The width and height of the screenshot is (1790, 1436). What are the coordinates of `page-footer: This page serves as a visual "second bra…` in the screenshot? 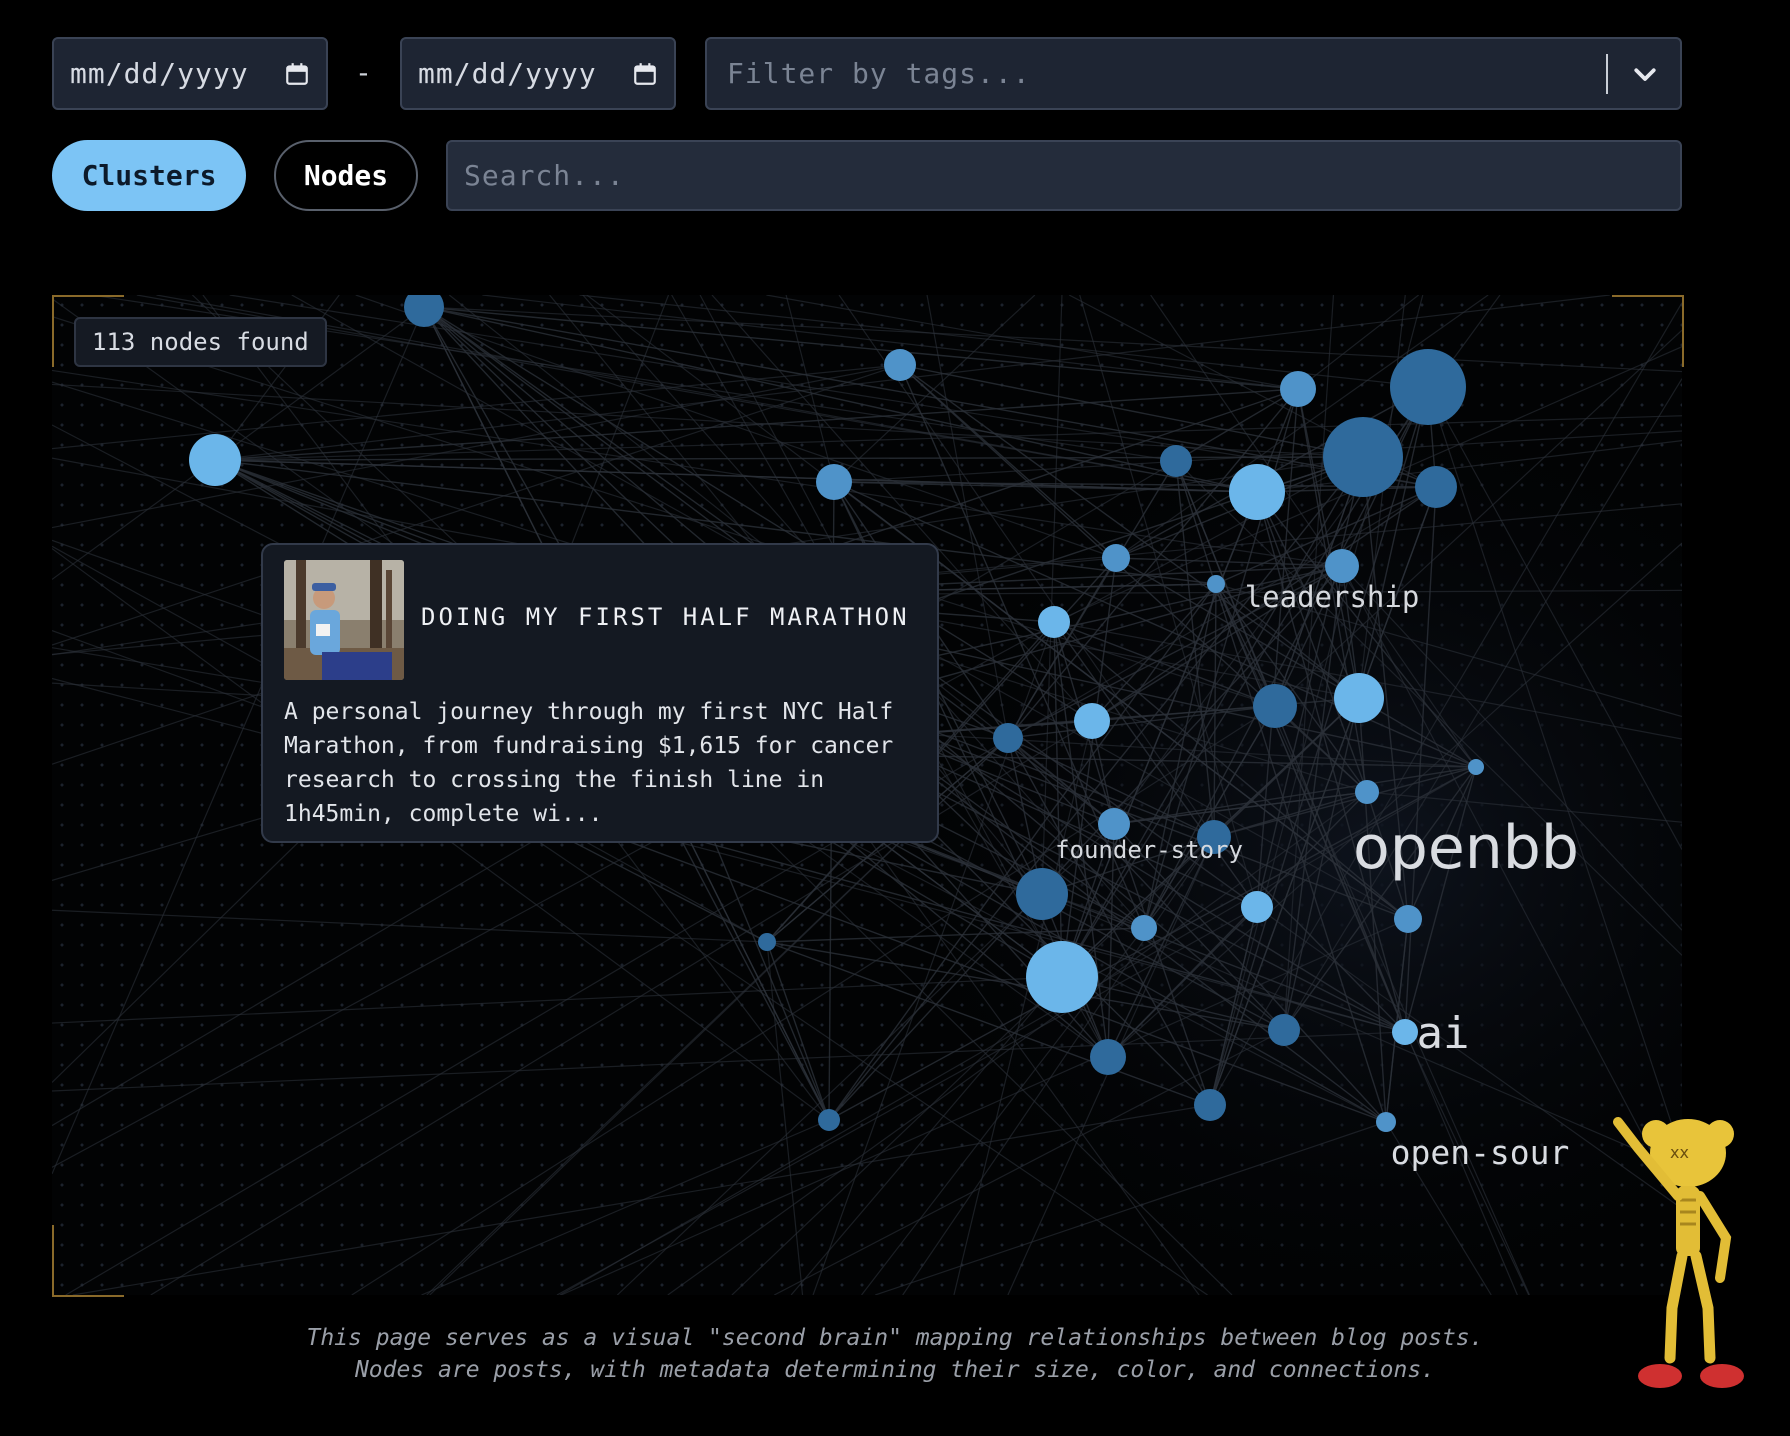 It's located at (895, 1354).